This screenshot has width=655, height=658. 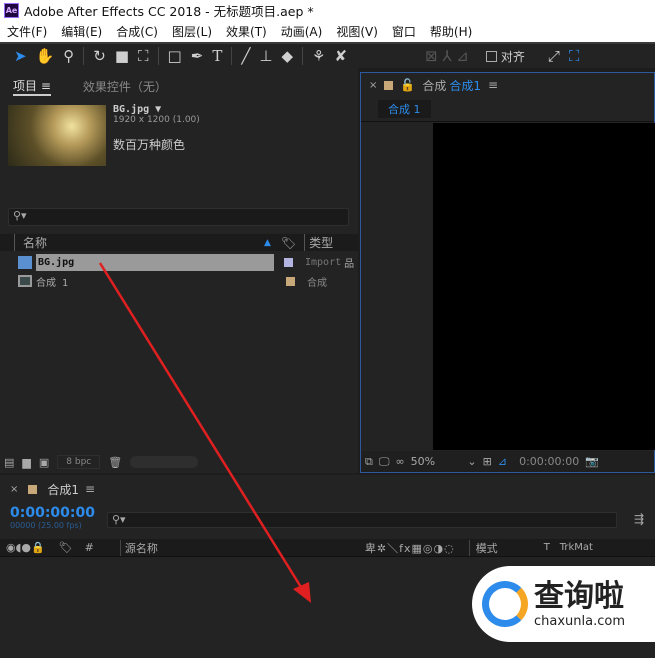 I want to click on watermark: 查询啦 chaxunla.com, so click(x=563, y=604).